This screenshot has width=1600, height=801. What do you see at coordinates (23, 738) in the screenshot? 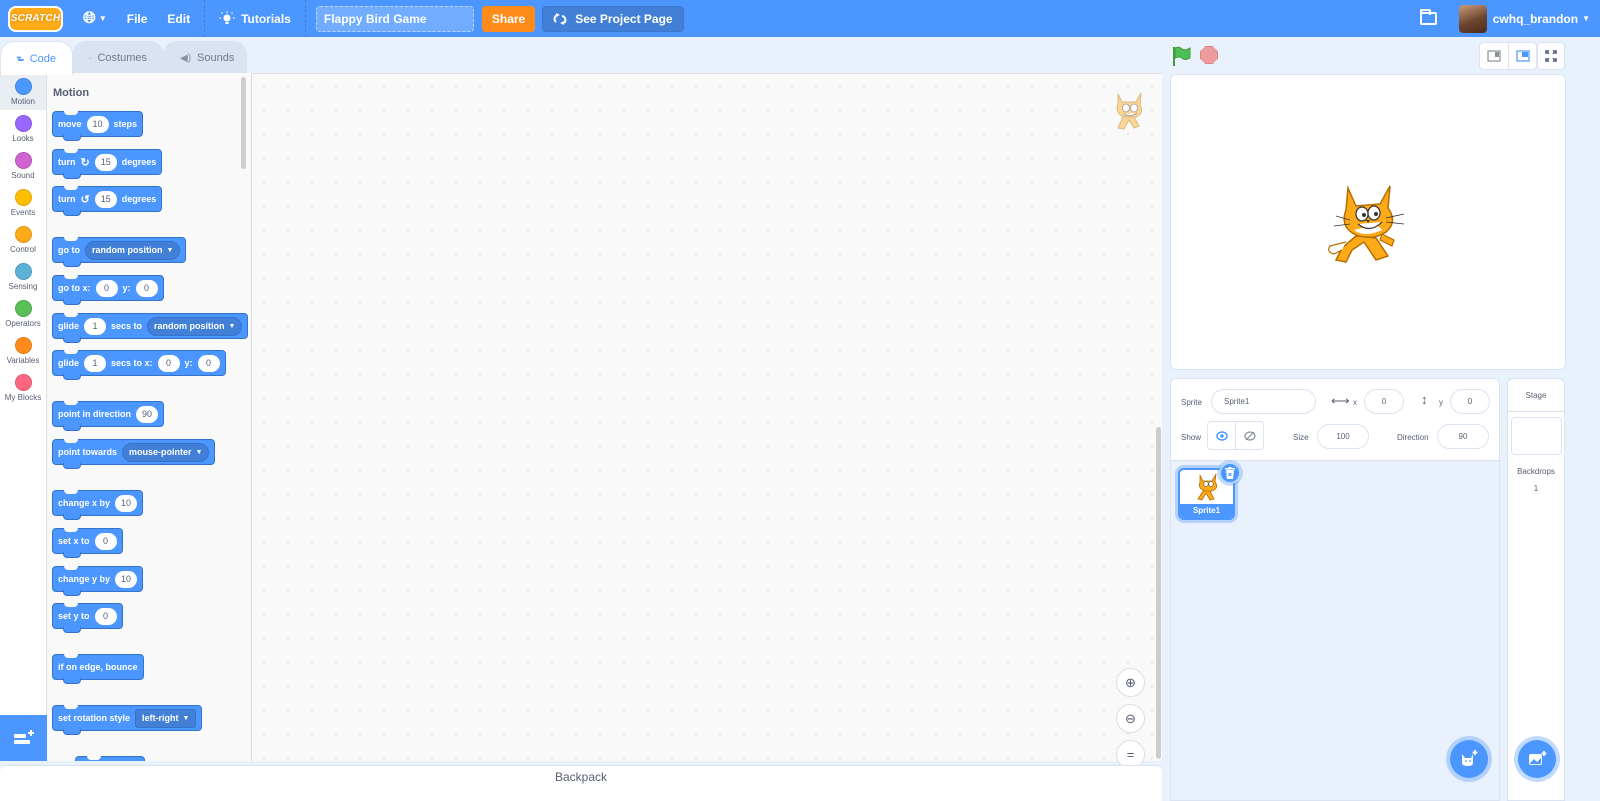
I see `add-extension-button` at bounding box center [23, 738].